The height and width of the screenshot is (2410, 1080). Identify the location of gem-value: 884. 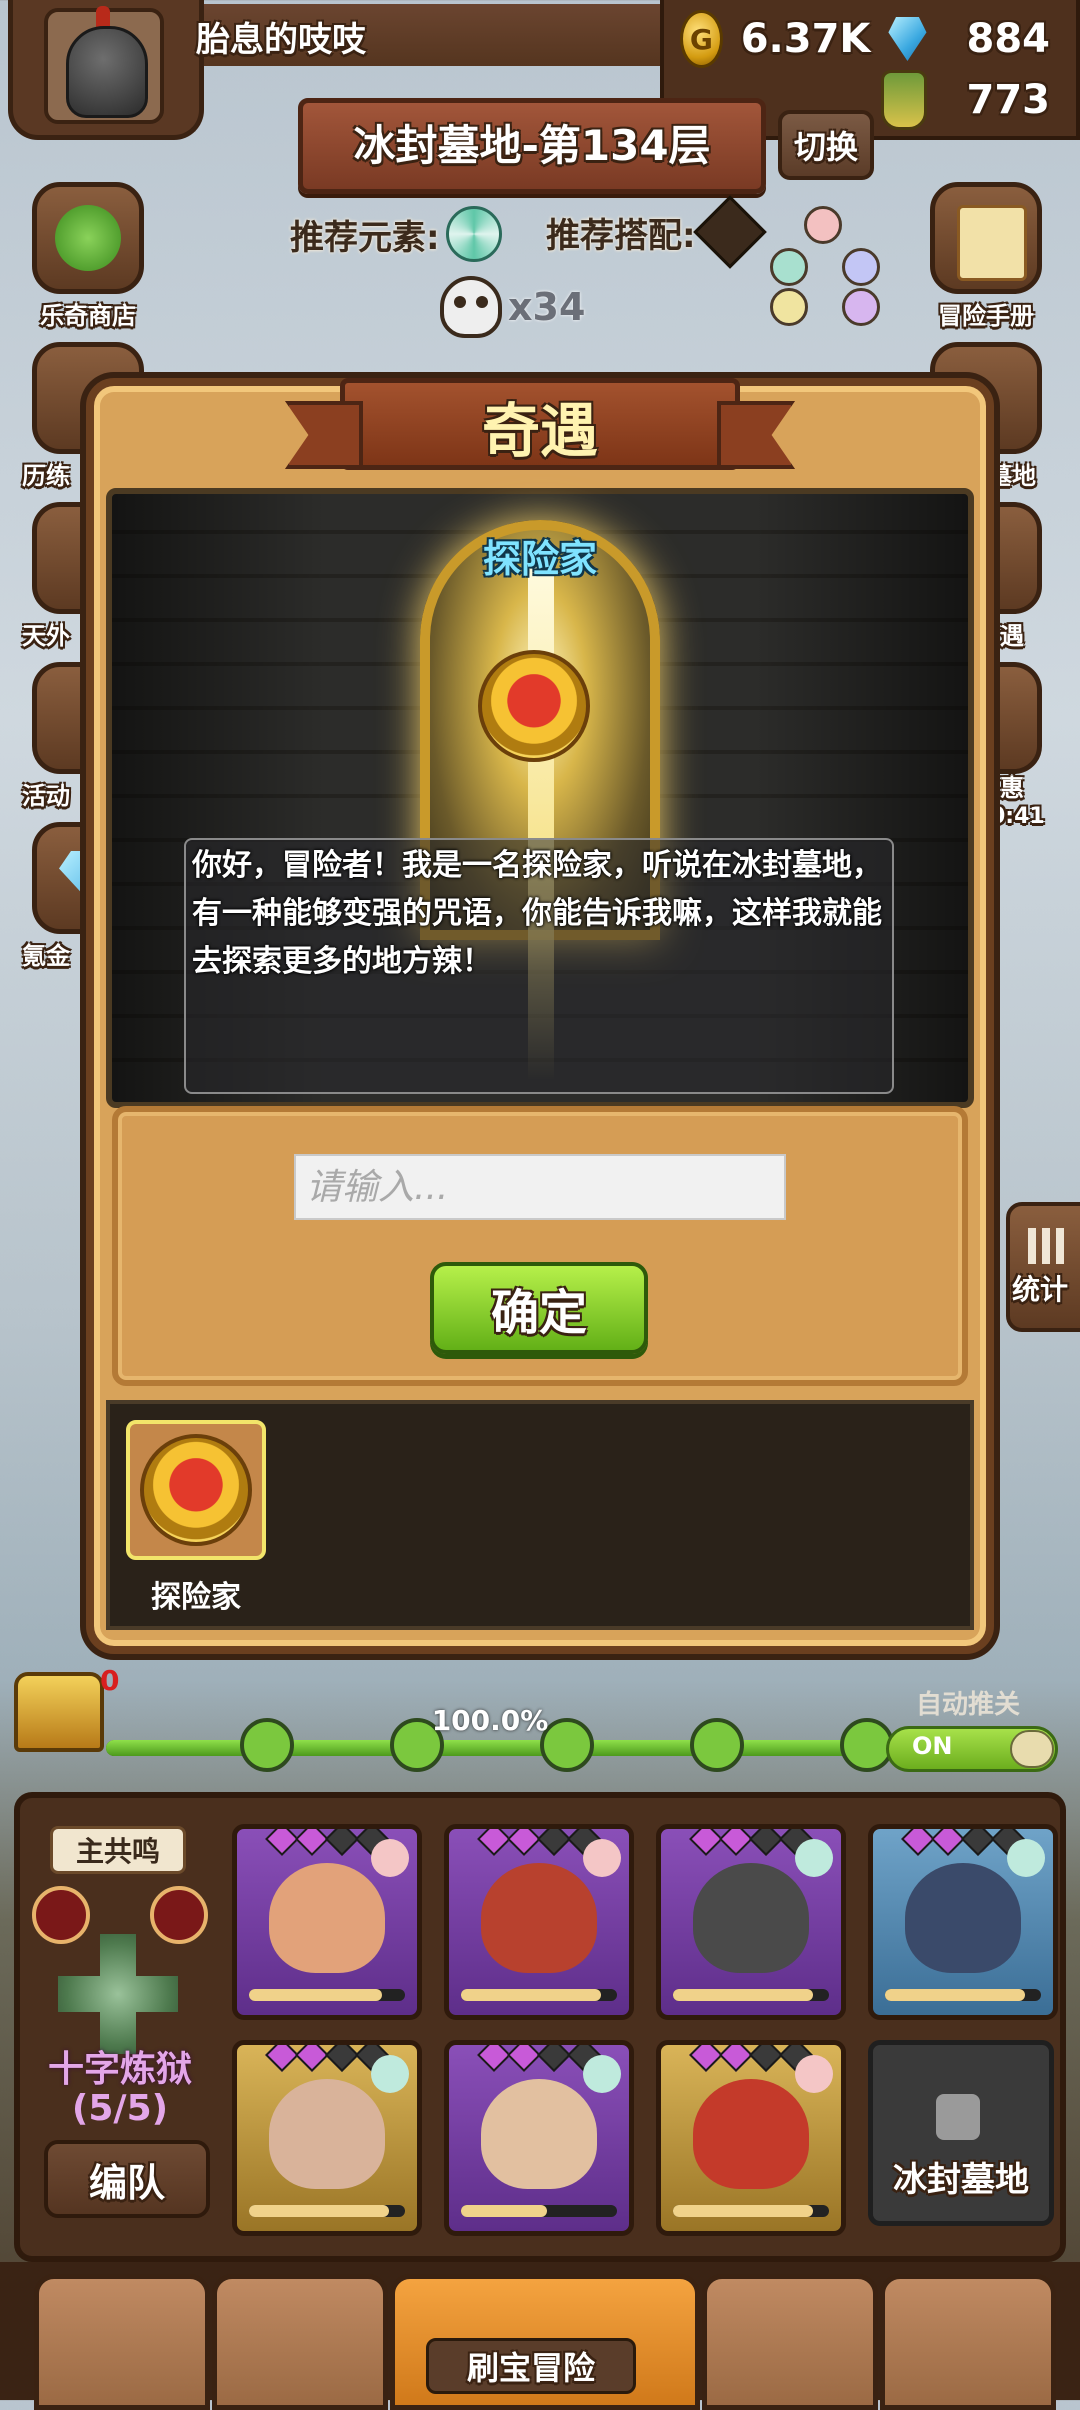
(1008, 39).